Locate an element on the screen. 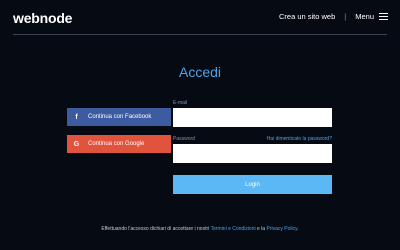 Image resolution: width=400 pixels, height=250 pixels. facebook-login-button: f Continua con Facebook is located at coordinates (119, 117).